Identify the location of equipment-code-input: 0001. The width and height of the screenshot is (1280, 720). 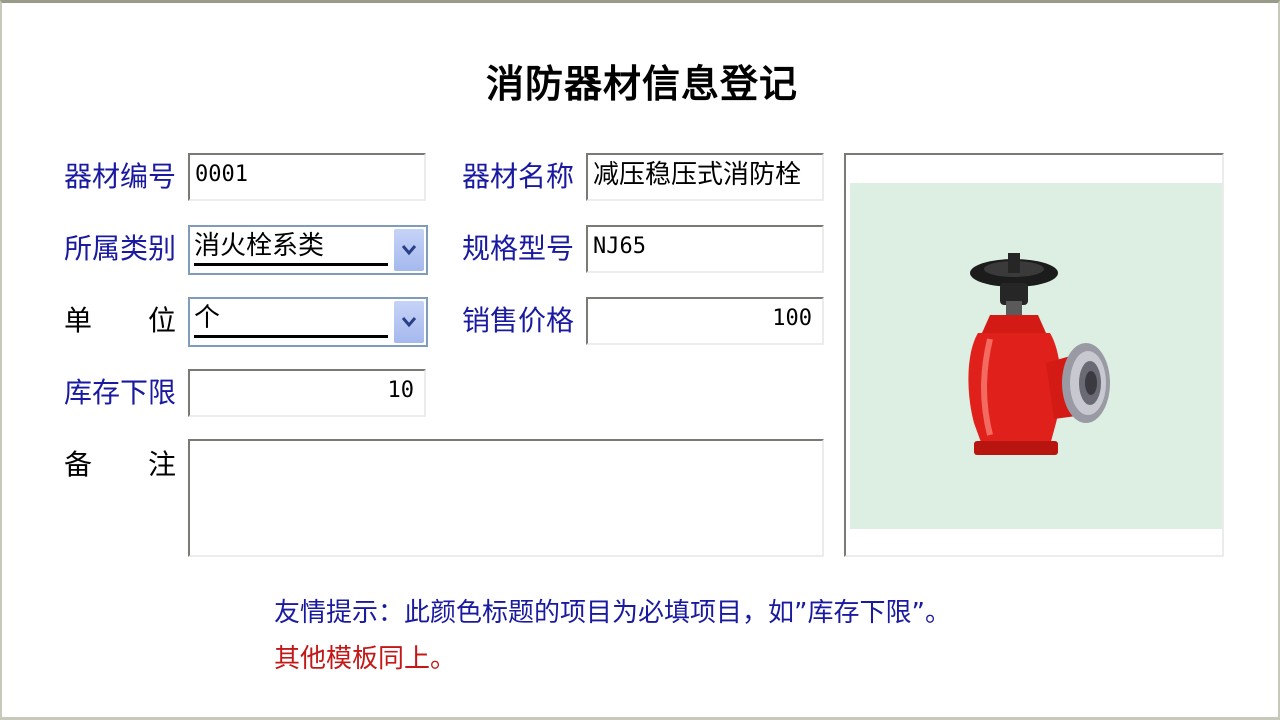
(307, 177).